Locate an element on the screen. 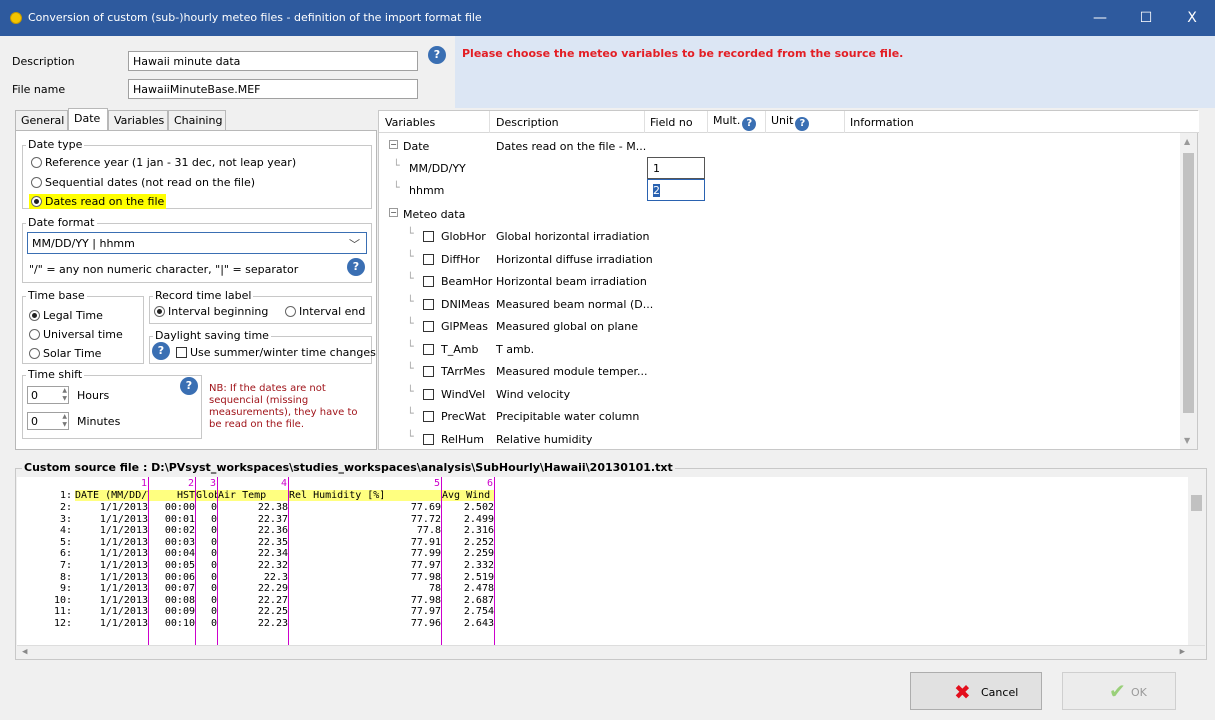 This screenshot has width=1215, height=720. scroll-up-icon: ▲ is located at coordinates (1187, 141).